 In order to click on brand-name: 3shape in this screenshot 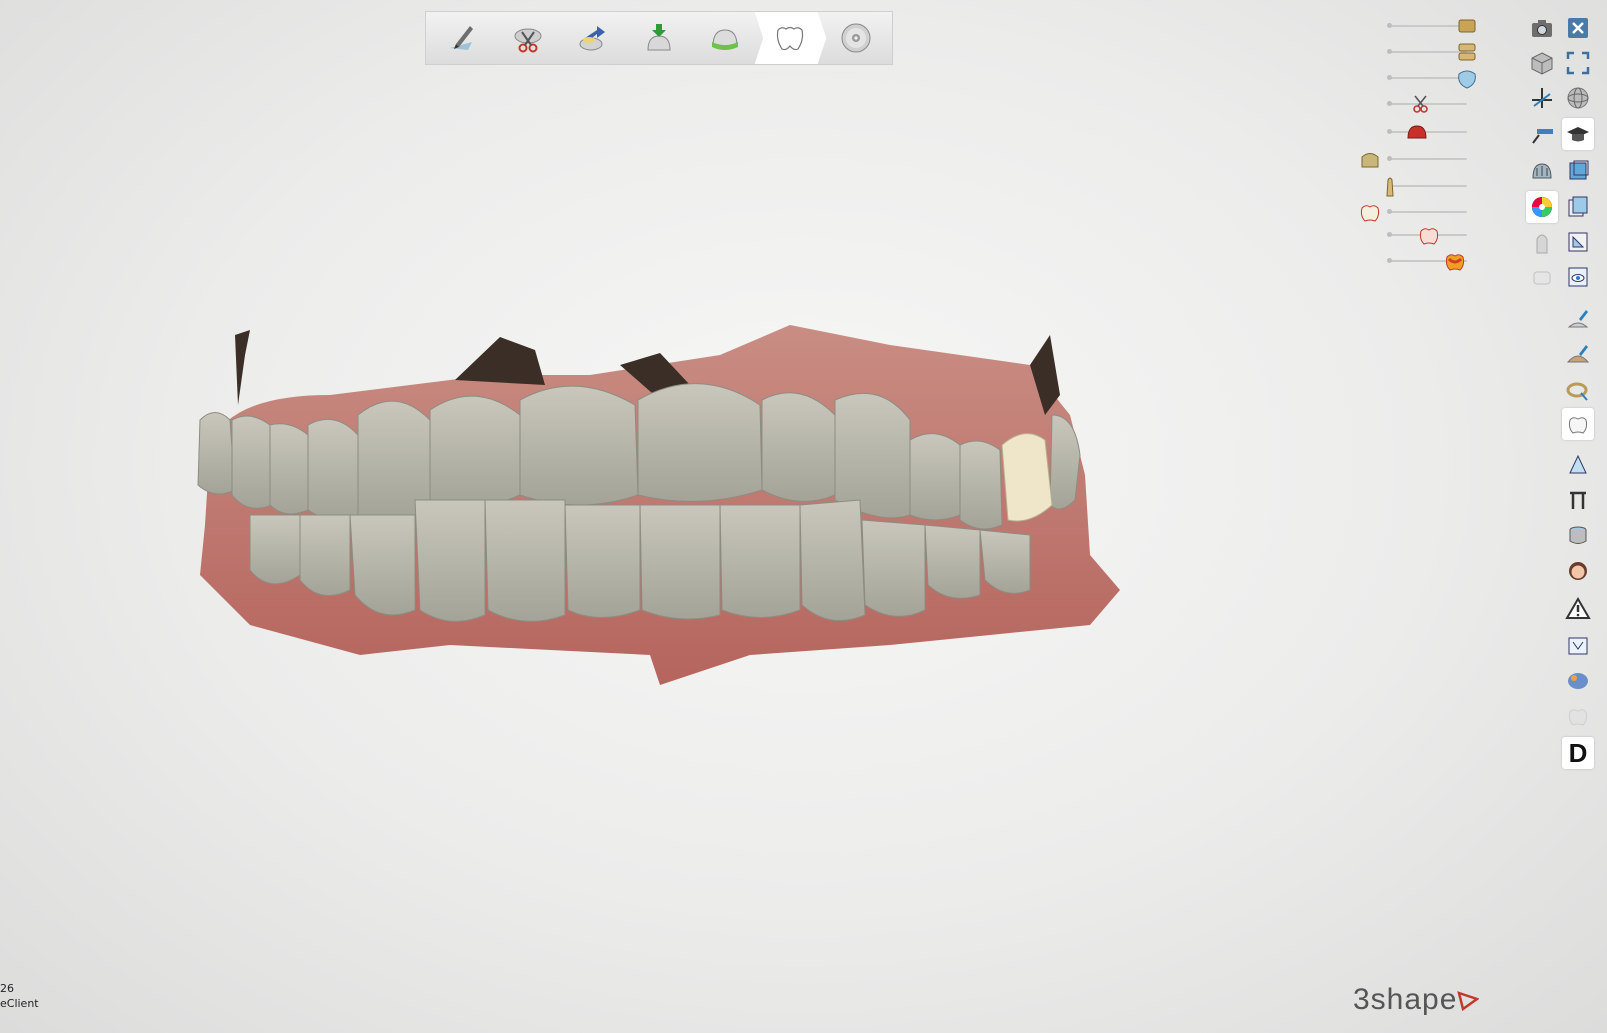, I will do `click(1405, 999)`.